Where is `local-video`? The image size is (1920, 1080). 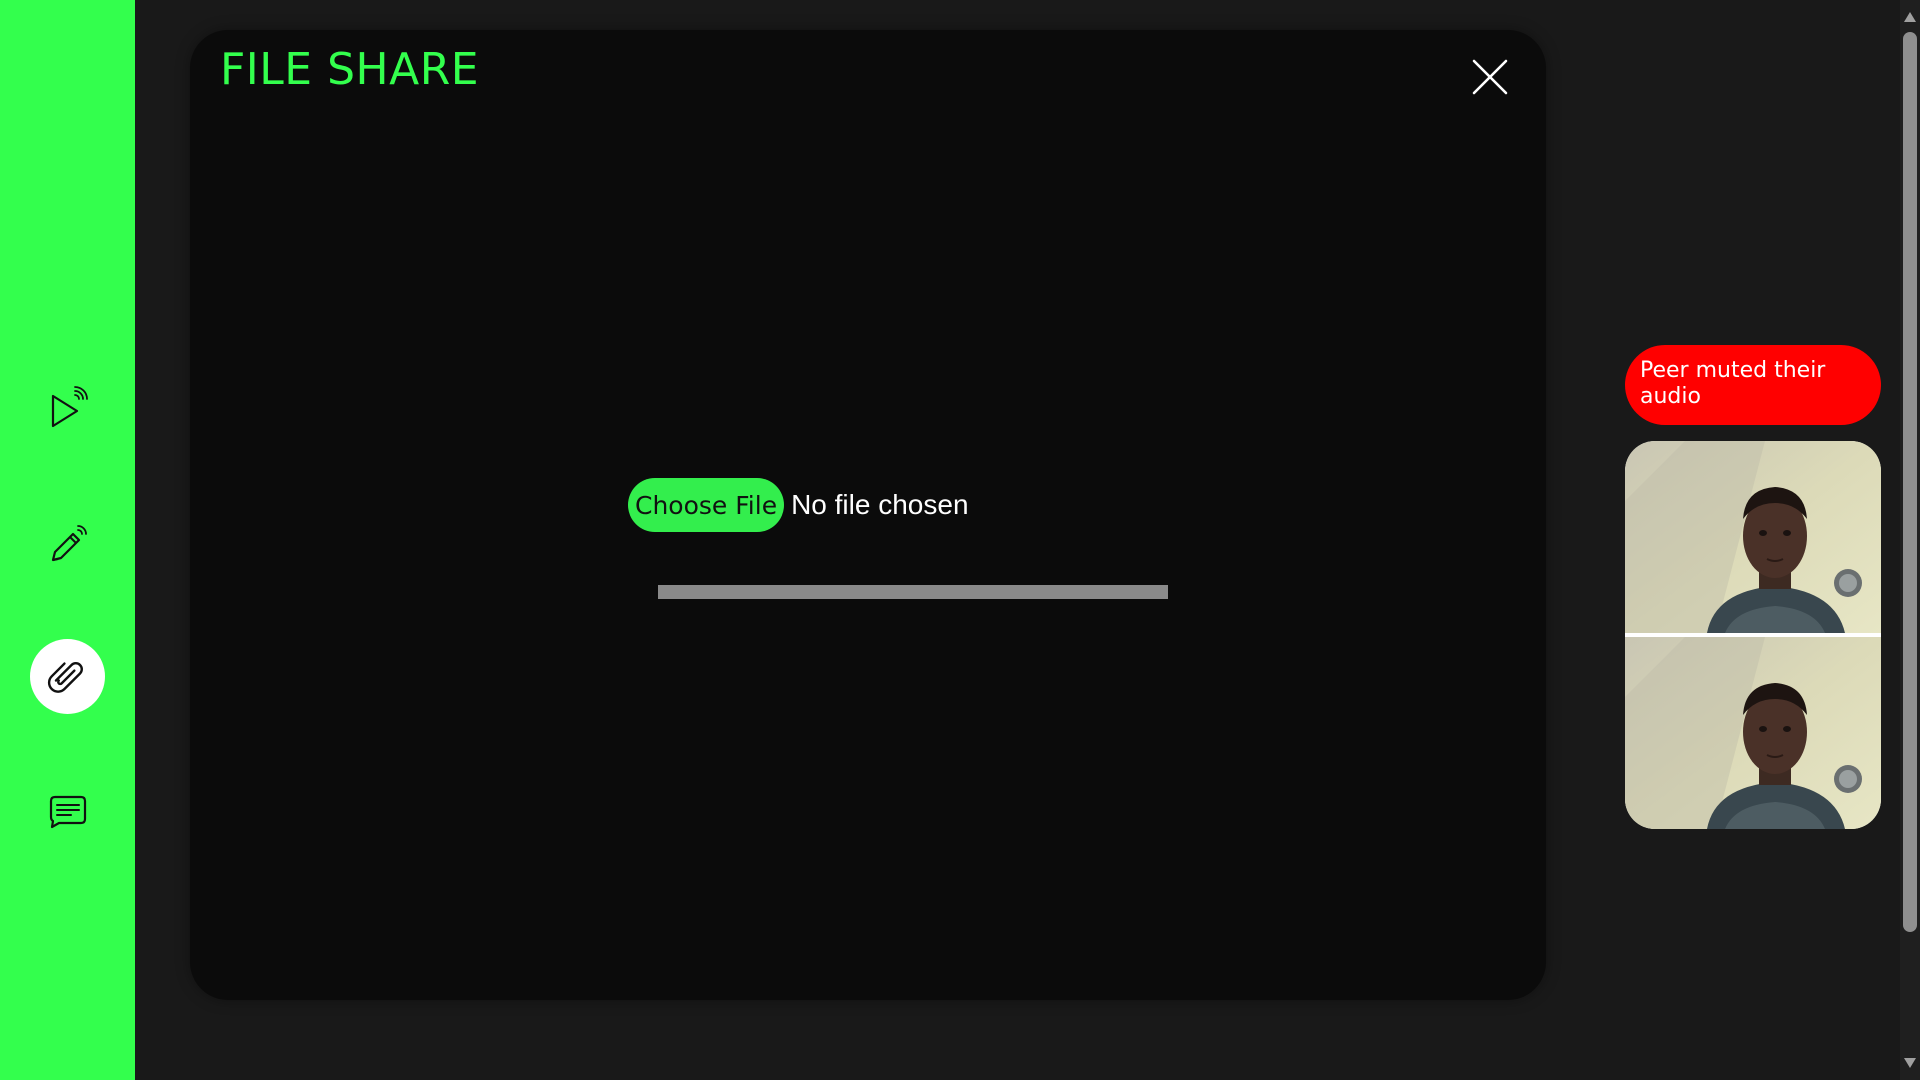 local-video is located at coordinates (1753, 733).